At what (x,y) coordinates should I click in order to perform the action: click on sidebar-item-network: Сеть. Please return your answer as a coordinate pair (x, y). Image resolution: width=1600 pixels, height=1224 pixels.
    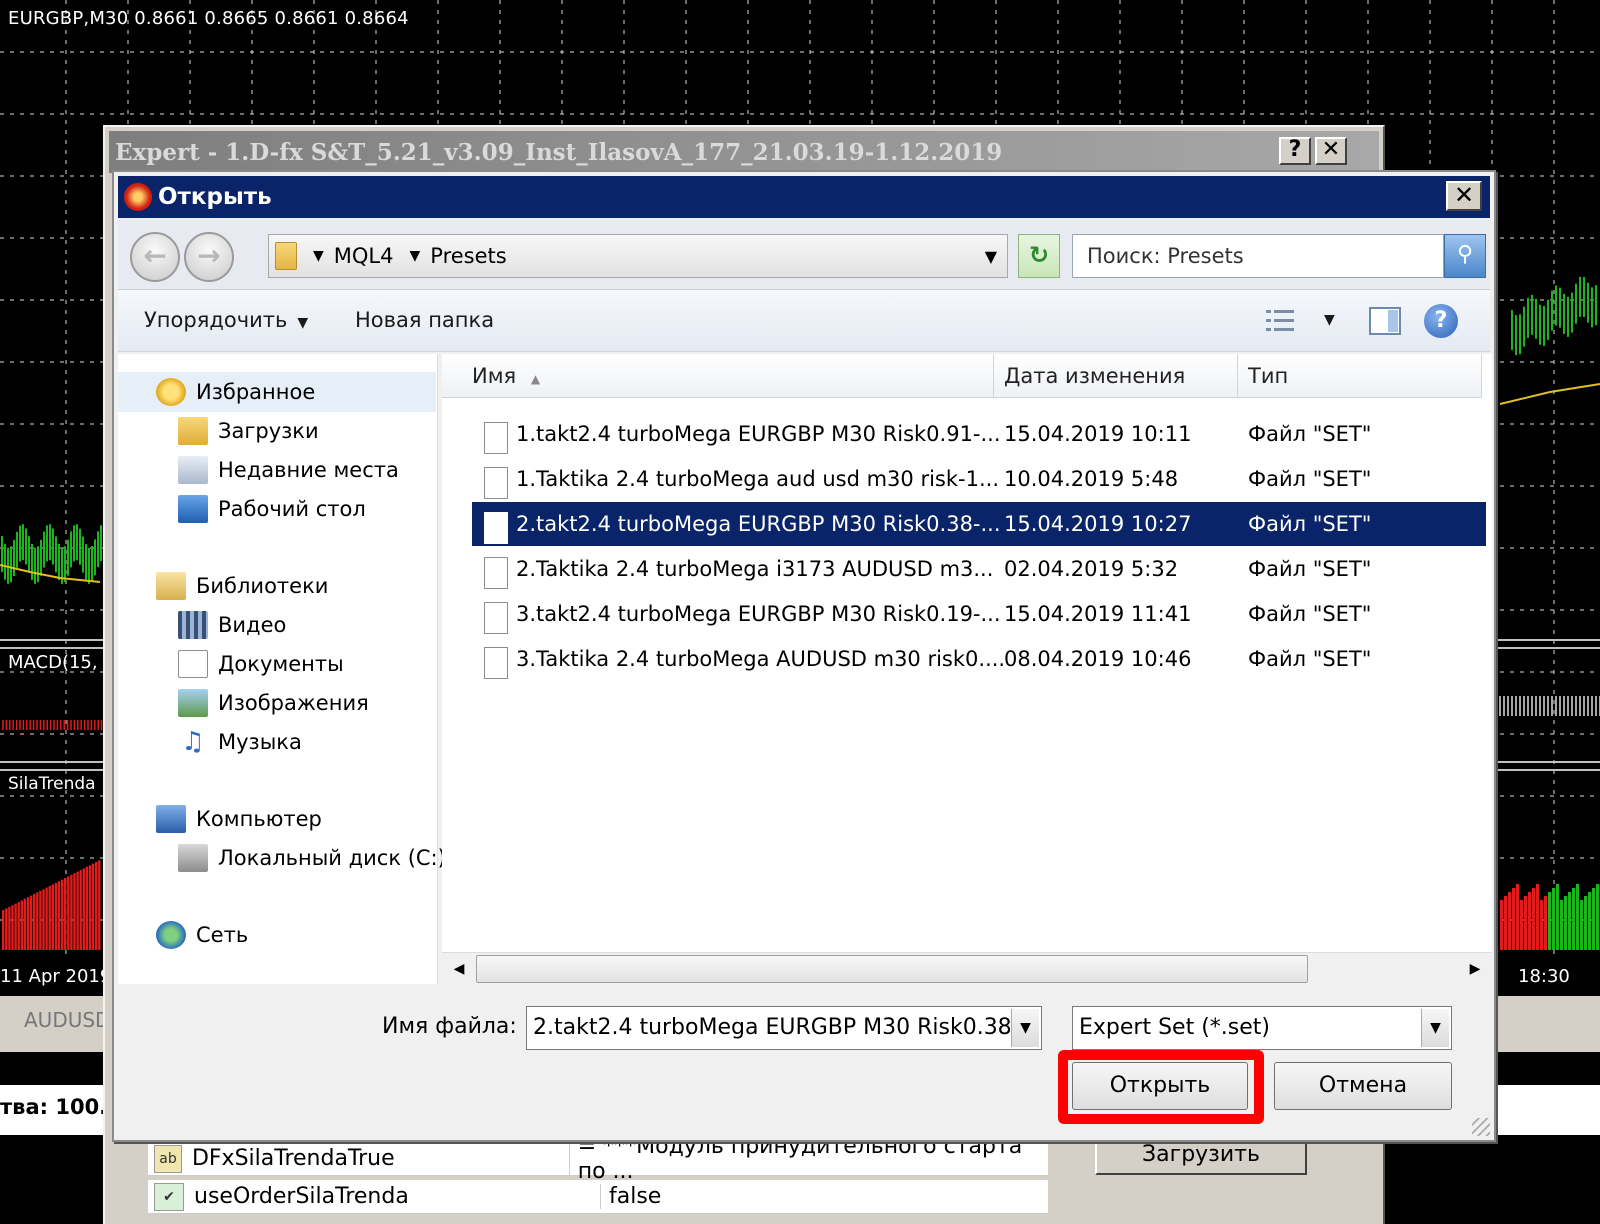
    Looking at the image, I should click on (202, 935).